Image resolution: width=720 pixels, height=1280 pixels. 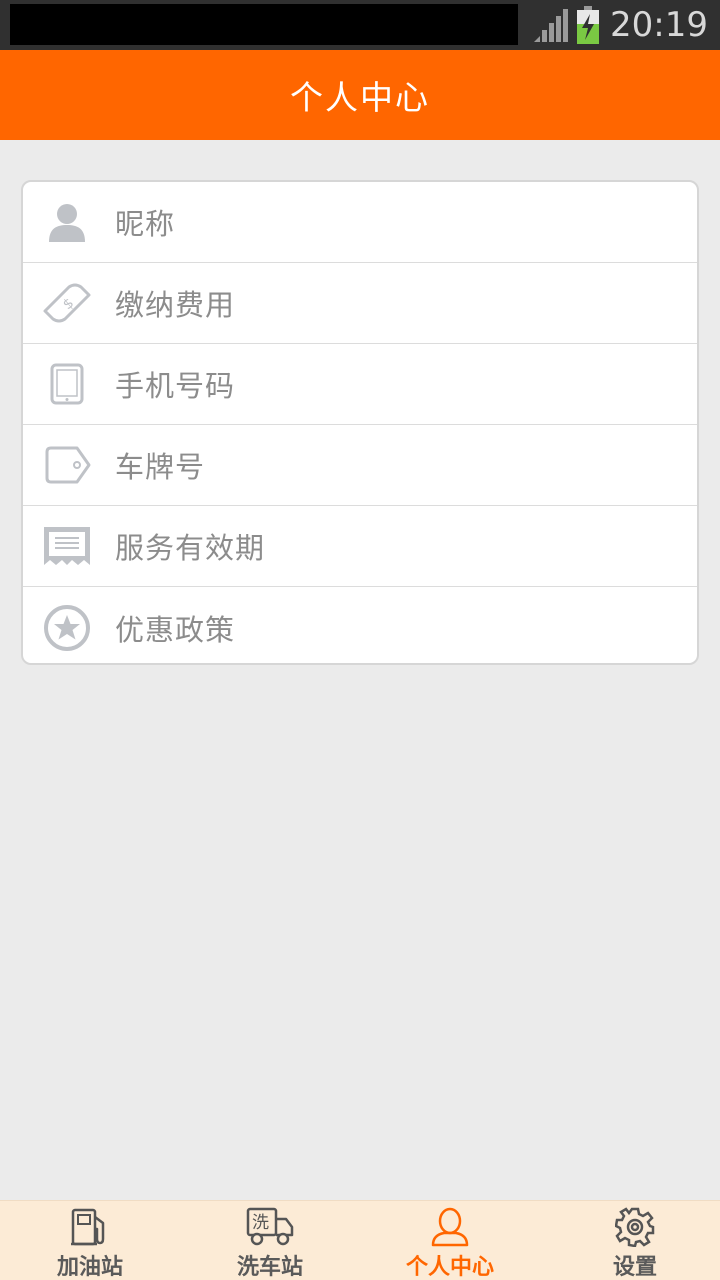 I want to click on status-time: 20:19, so click(x=659, y=25).